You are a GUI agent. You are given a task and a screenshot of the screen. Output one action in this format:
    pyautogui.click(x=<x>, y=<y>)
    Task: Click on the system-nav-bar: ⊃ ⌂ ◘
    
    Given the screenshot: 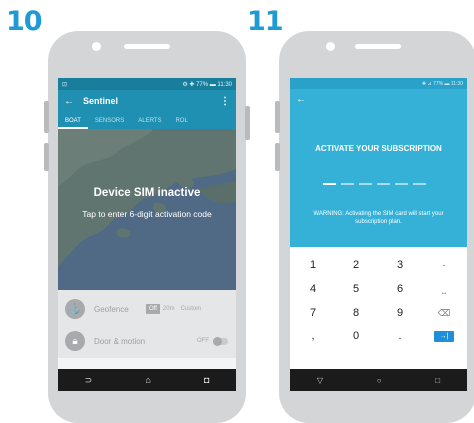 What is the action you would take?
    pyautogui.click(x=147, y=380)
    